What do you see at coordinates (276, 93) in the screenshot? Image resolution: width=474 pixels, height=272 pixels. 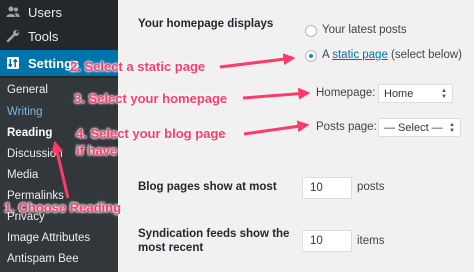 I see `arrow-step3` at bounding box center [276, 93].